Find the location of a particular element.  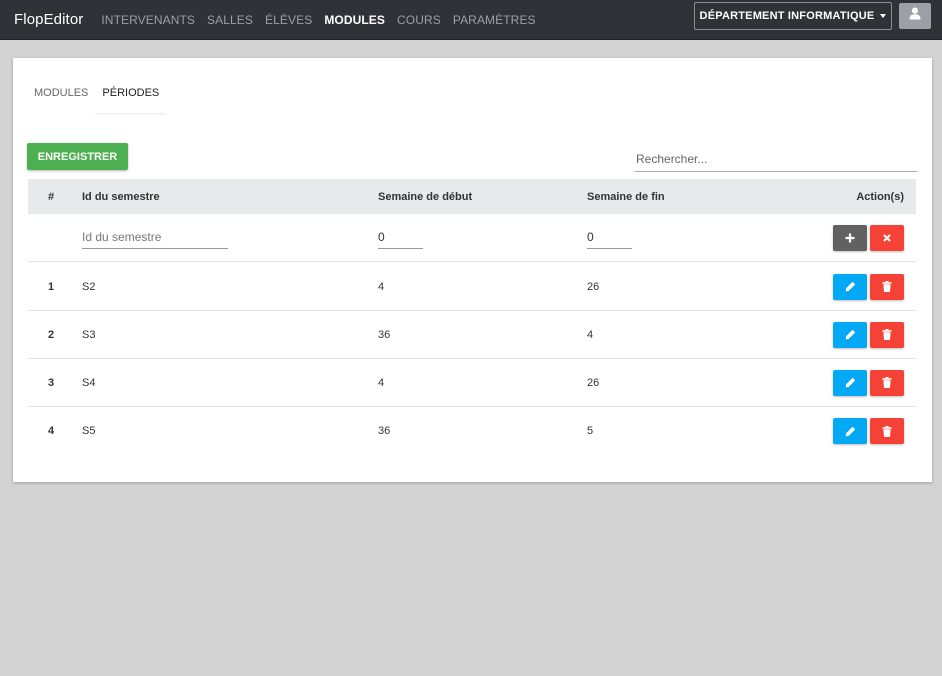

semester-id-input is located at coordinates (155, 237).